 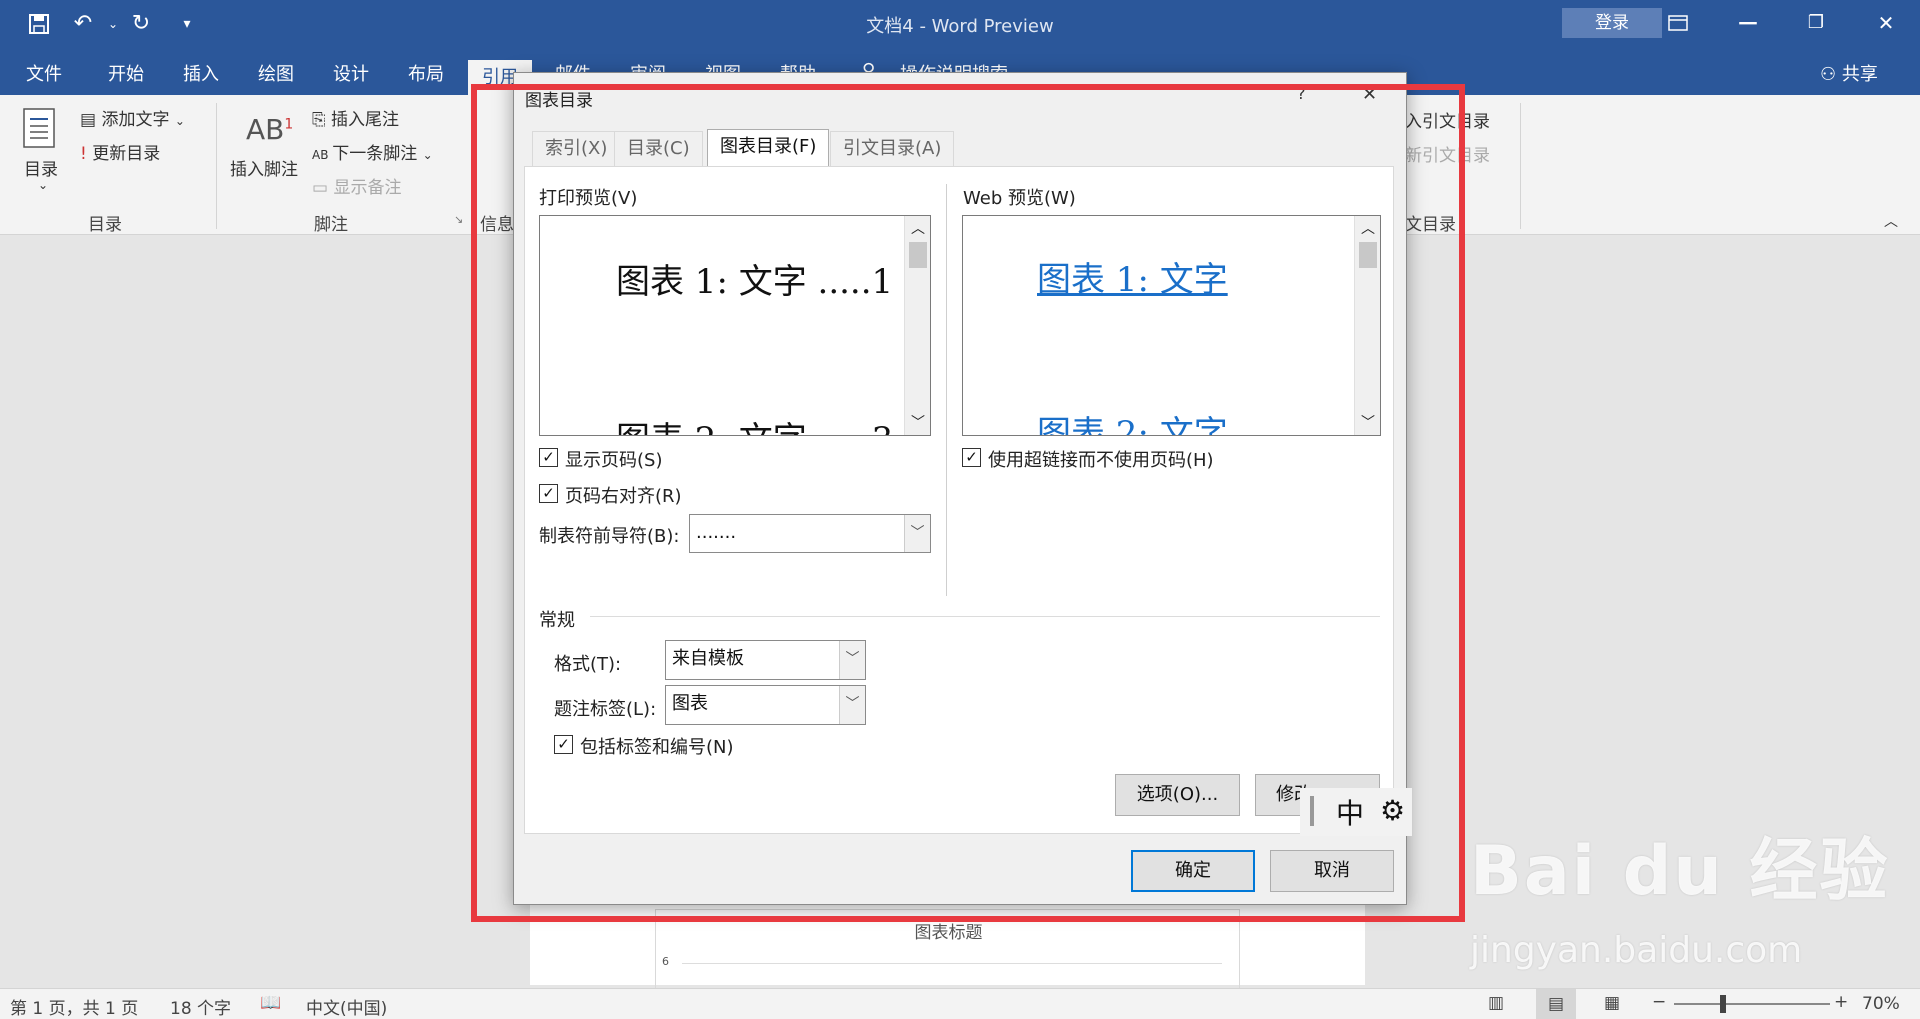 I want to click on title-bar: ↶ ⌄ ↻ ▾ 文档4 - Word Preview 登录 − ❐ ✕, so click(x=960, y=23).